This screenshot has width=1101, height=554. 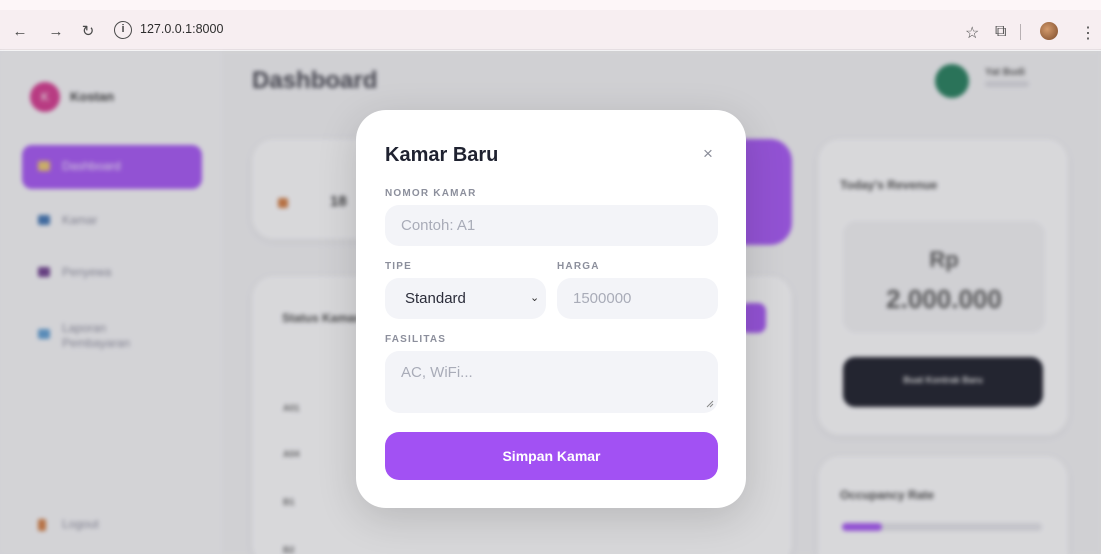 What do you see at coordinates (431, 193) in the screenshot?
I see `room-number-label: NOMOR KAMAR` at bounding box center [431, 193].